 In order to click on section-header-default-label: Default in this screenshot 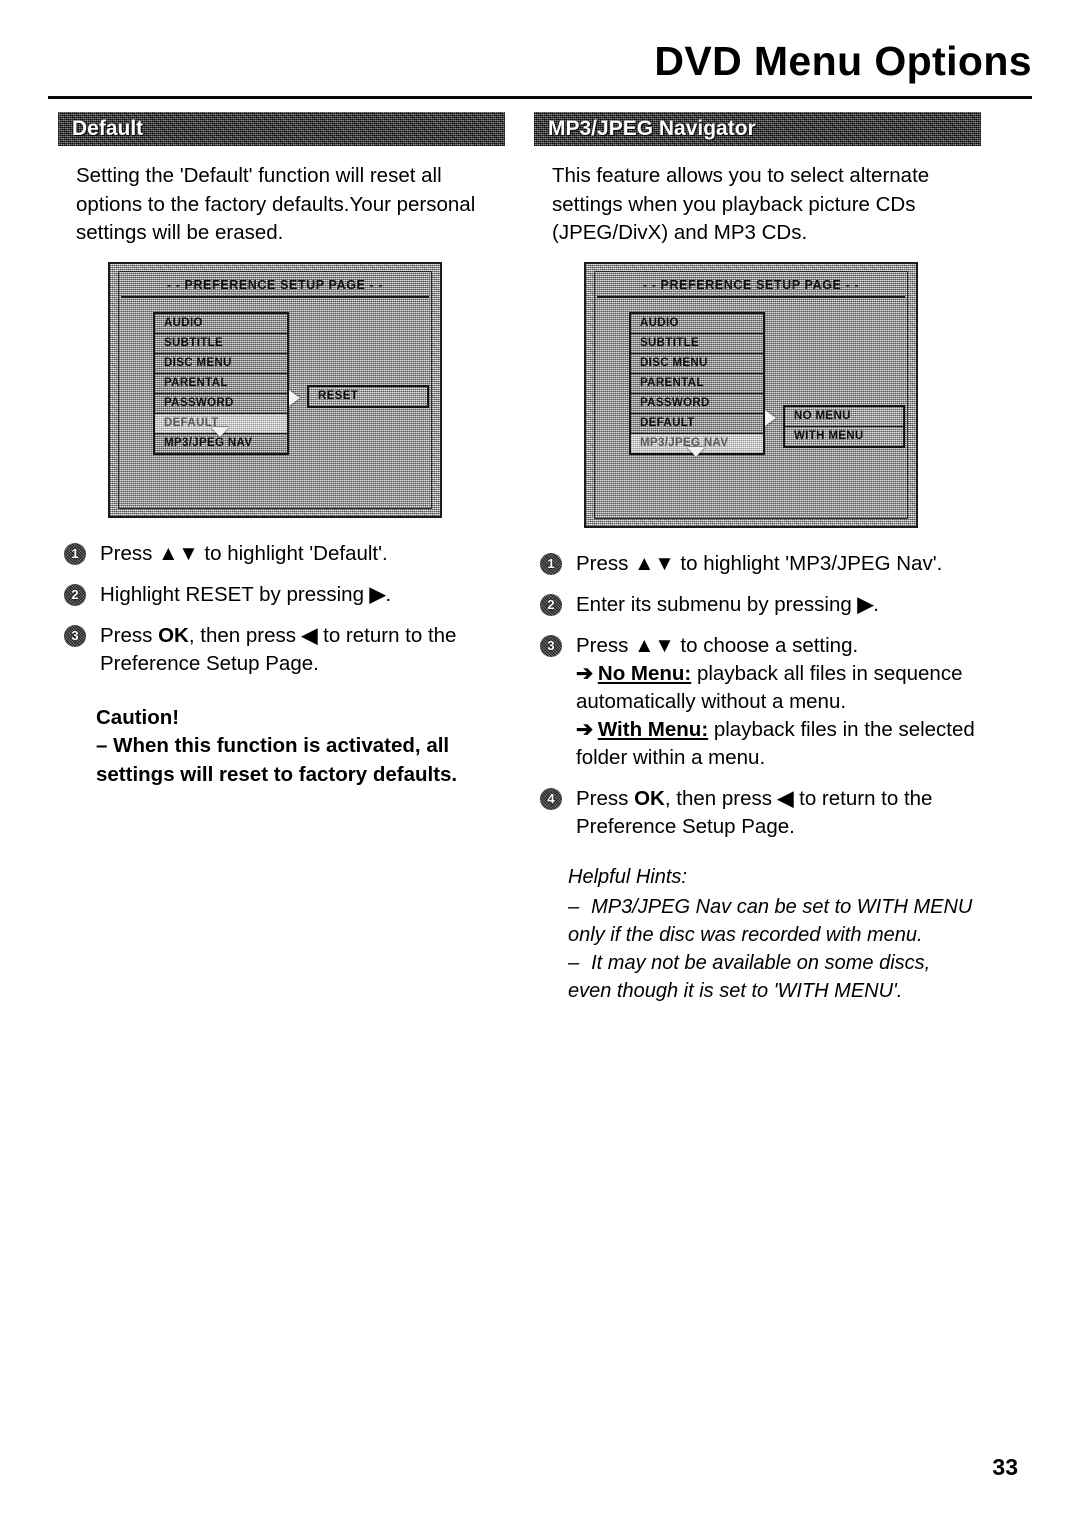, I will do `click(108, 128)`.